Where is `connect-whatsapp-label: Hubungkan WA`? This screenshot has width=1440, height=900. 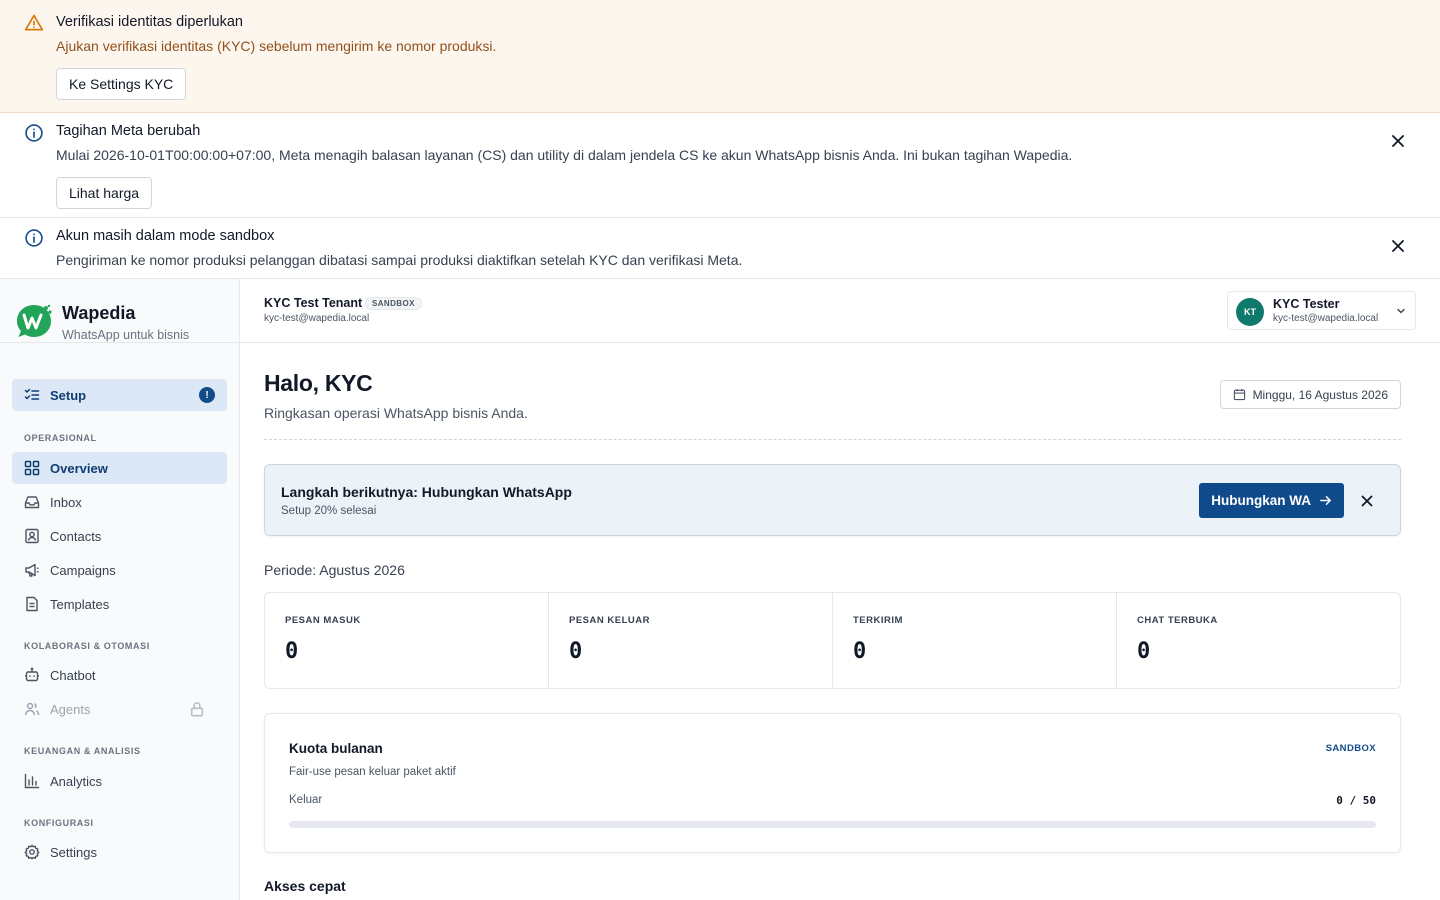 connect-whatsapp-label: Hubungkan WA is located at coordinates (1261, 500).